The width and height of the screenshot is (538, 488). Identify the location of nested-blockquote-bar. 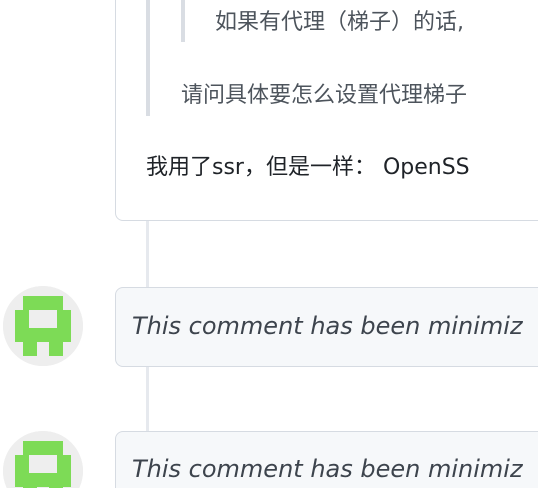
(183, 21).